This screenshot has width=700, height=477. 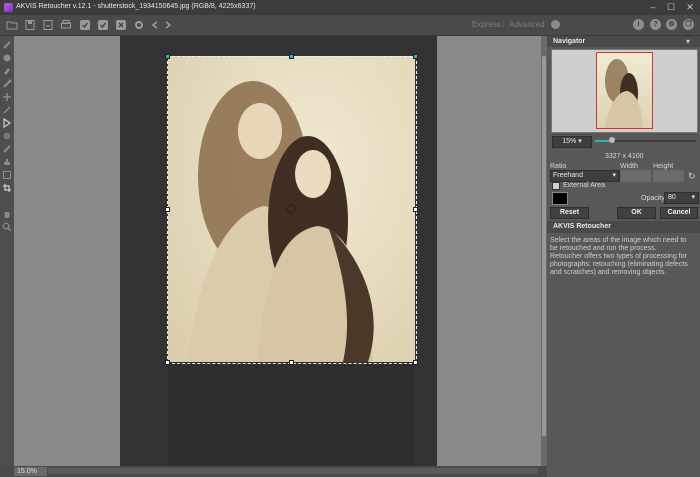 What do you see at coordinates (629, 166) in the screenshot?
I see `width-label: Width` at bounding box center [629, 166].